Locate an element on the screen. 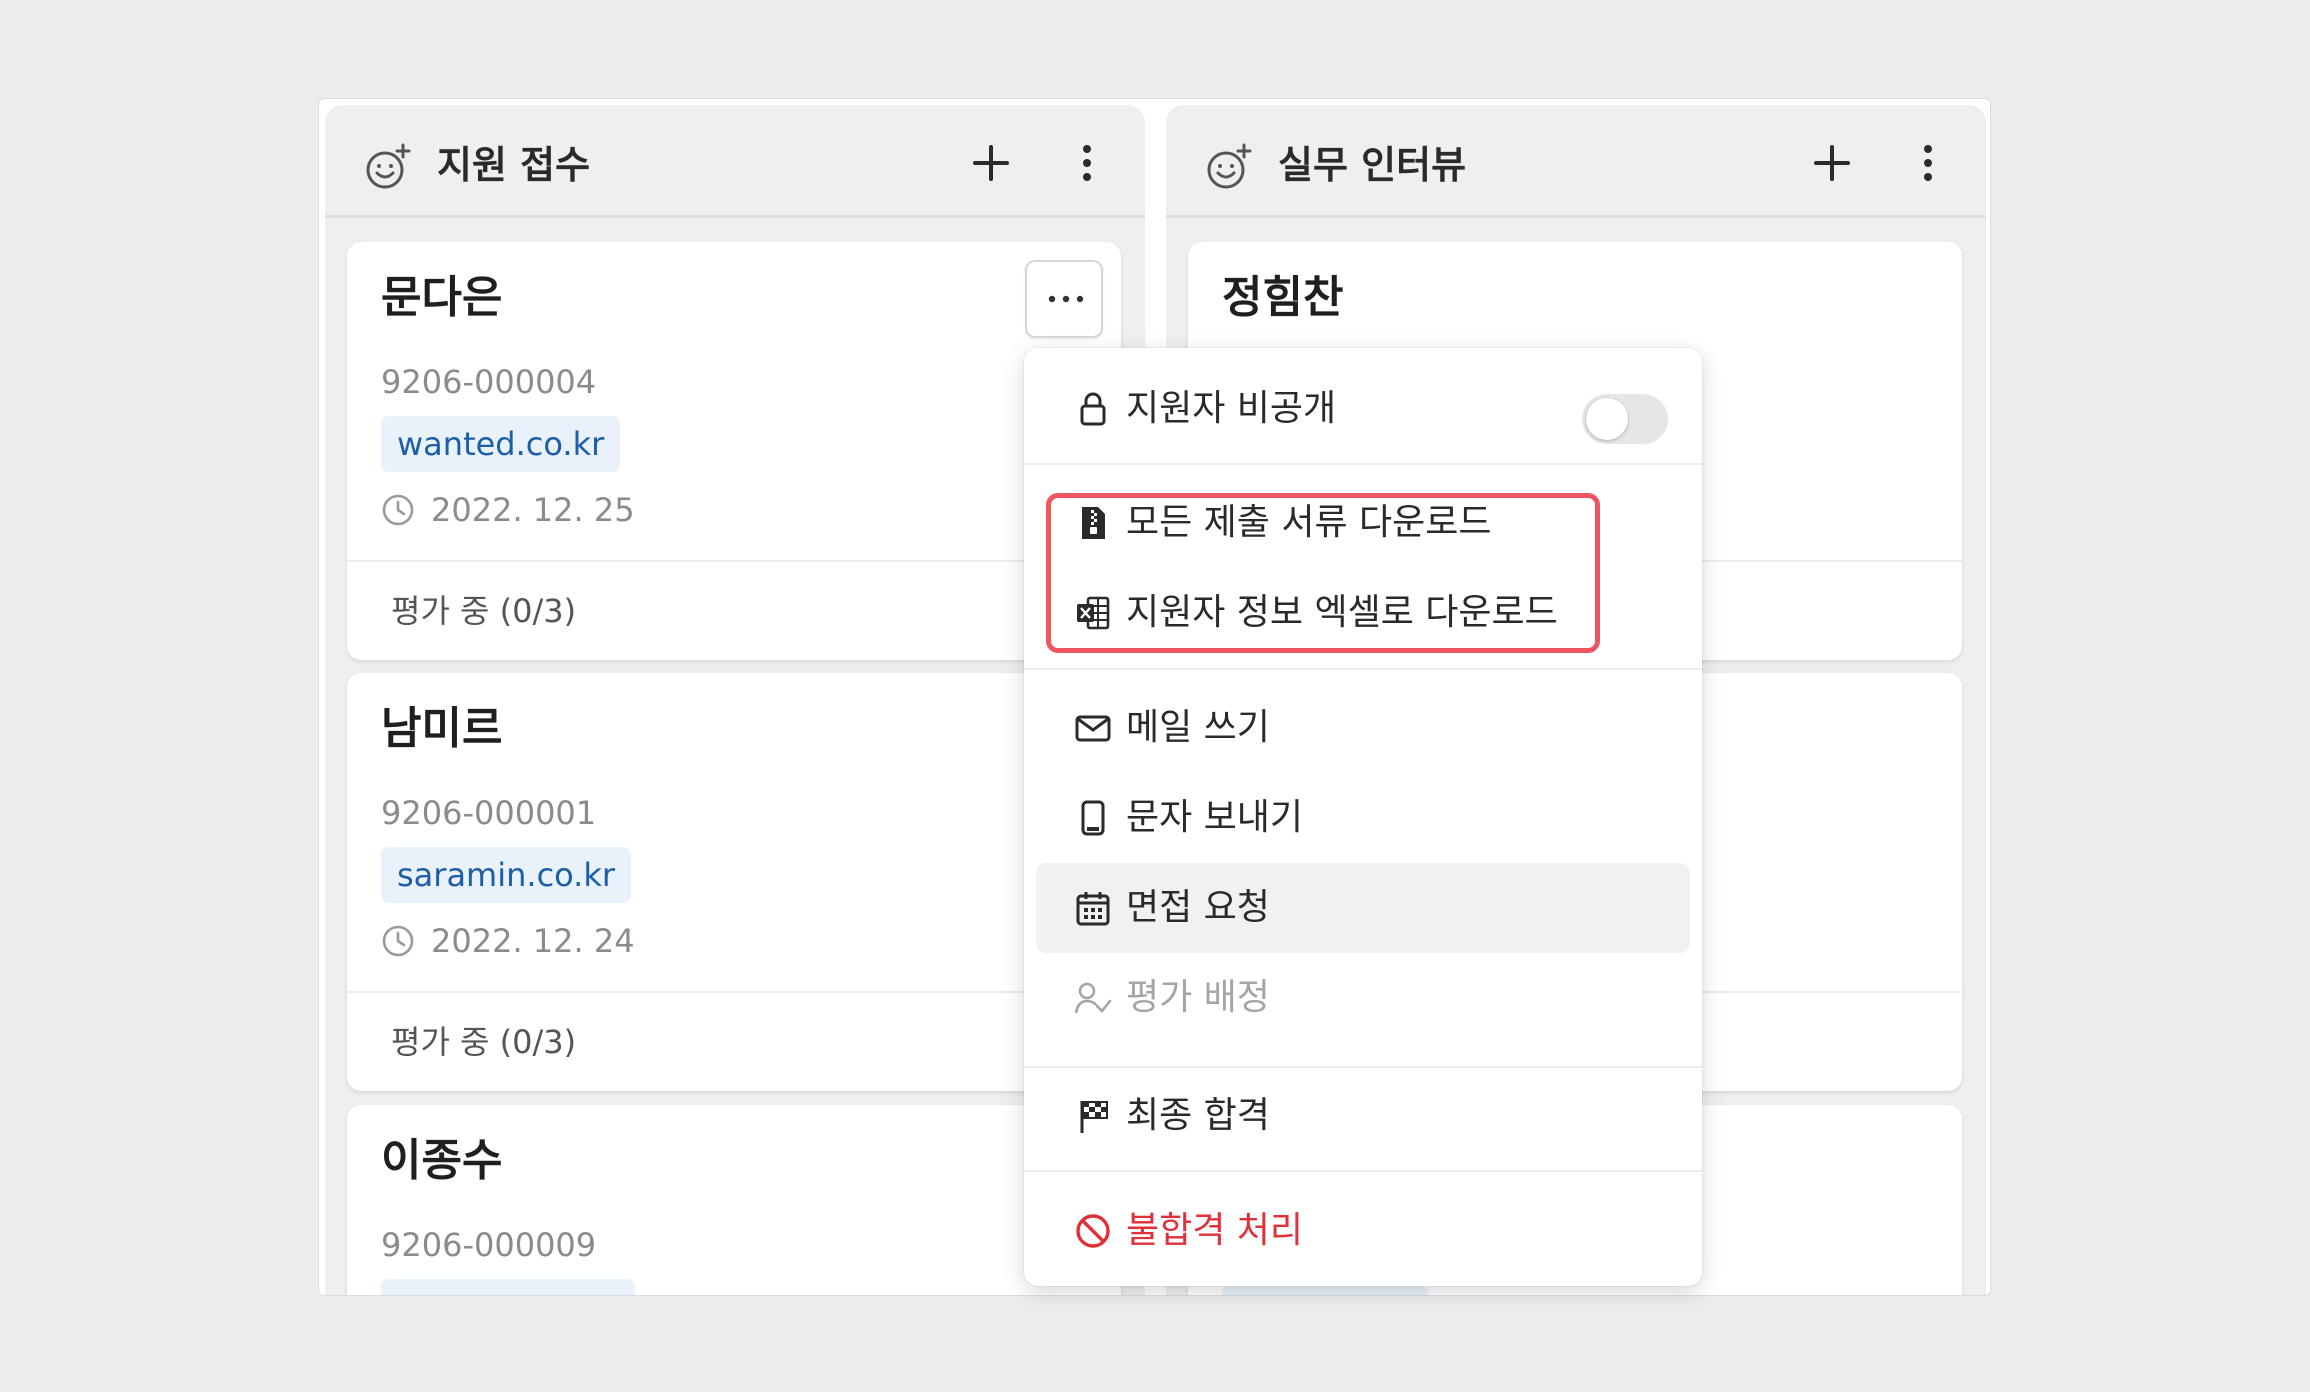 The image size is (2310, 1392). applicant-name: 남미르 is located at coordinates (442, 728).